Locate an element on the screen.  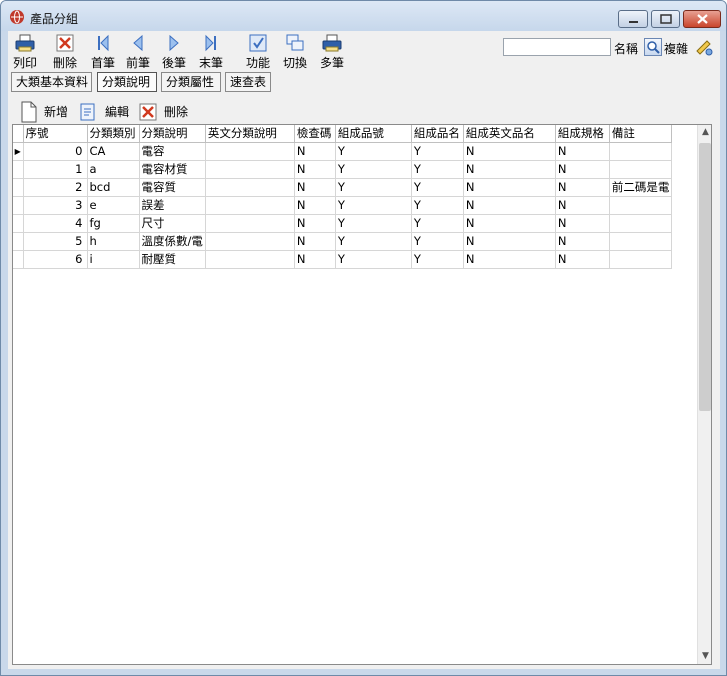
table-cell: 4 is located at coordinates (55, 223).